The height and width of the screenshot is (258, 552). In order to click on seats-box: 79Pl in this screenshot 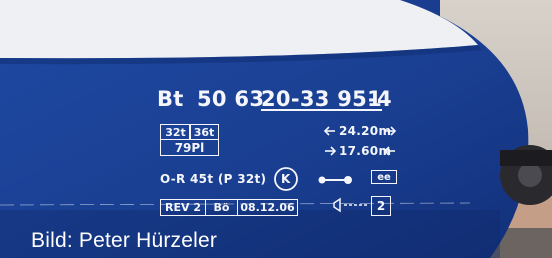, I will do `click(189, 147)`.